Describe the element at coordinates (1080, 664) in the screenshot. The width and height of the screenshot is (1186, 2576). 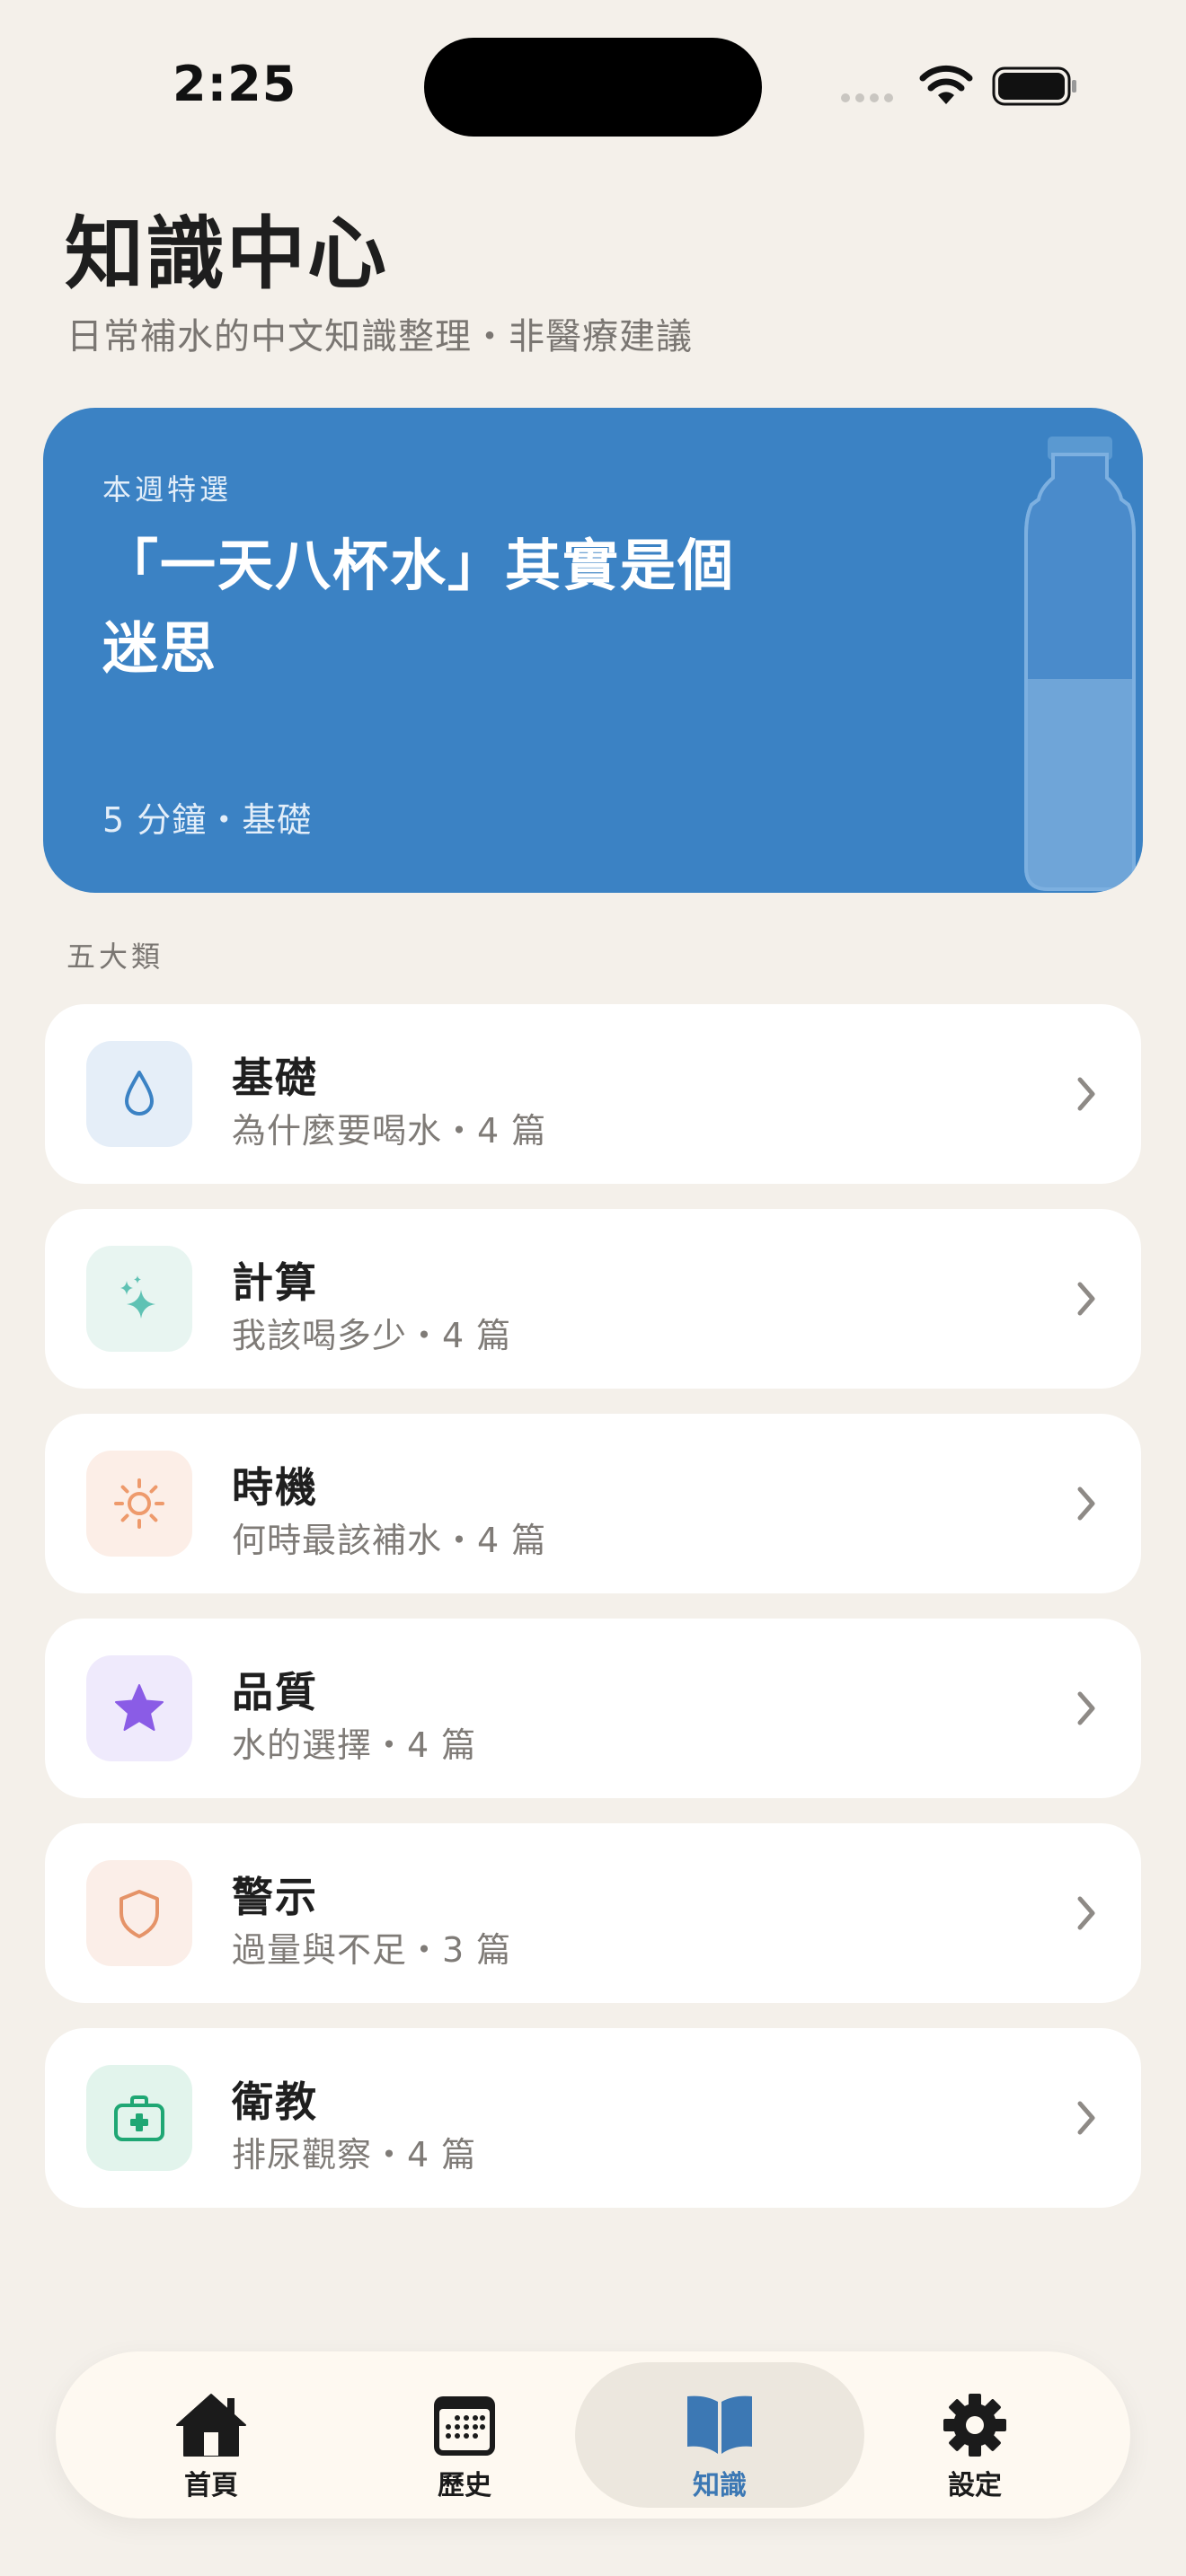
I see `water-bottle-illustration` at that location.